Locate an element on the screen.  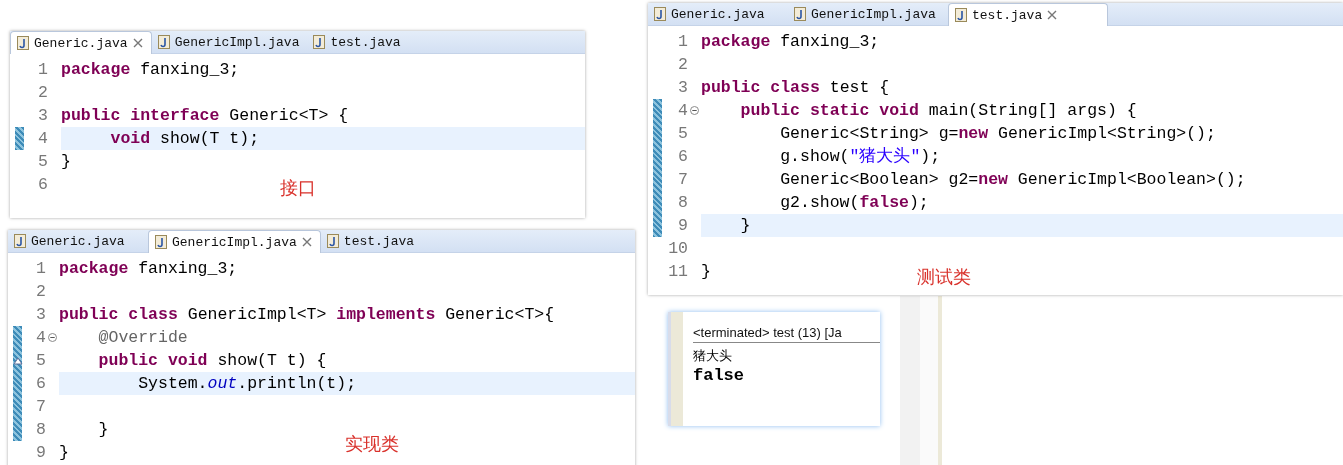
code-line: g2.show(false); is located at coordinates (854, 203).